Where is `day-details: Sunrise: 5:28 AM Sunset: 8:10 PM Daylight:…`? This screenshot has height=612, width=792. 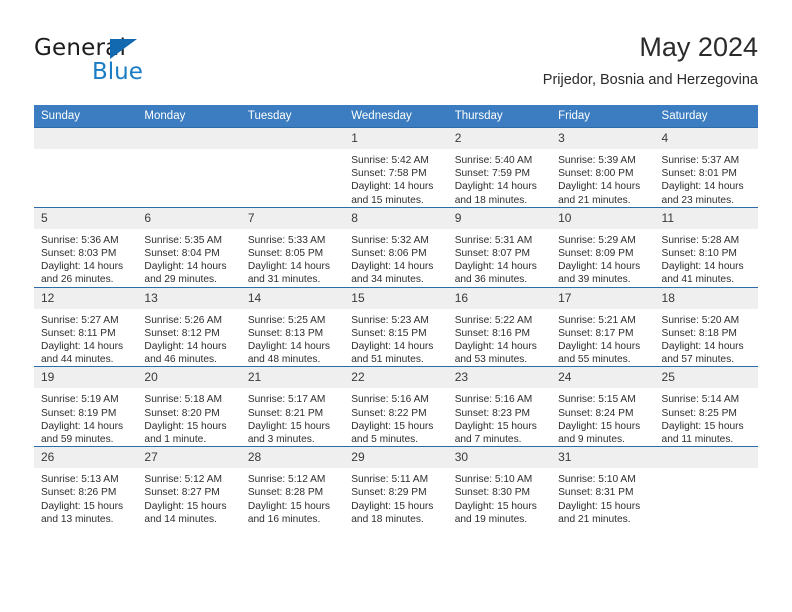
day-details: Sunrise: 5:28 AM Sunset: 8:10 PM Daylight:… is located at coordinates (706, 258).